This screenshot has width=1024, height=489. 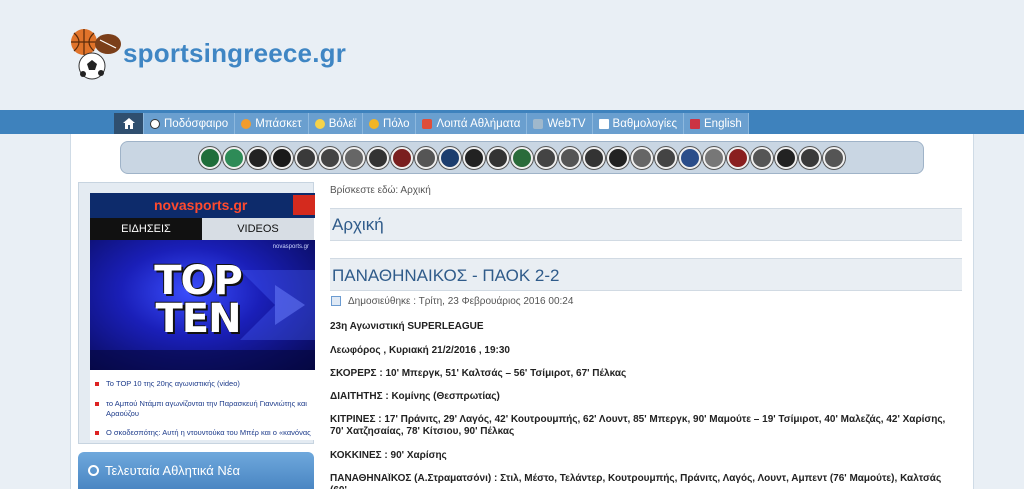 What do you see at coordinates (190, 123) in the screenshot?
I see `nav-item-football: Ποδόσφαιρο` at bounding box center [190, 123].